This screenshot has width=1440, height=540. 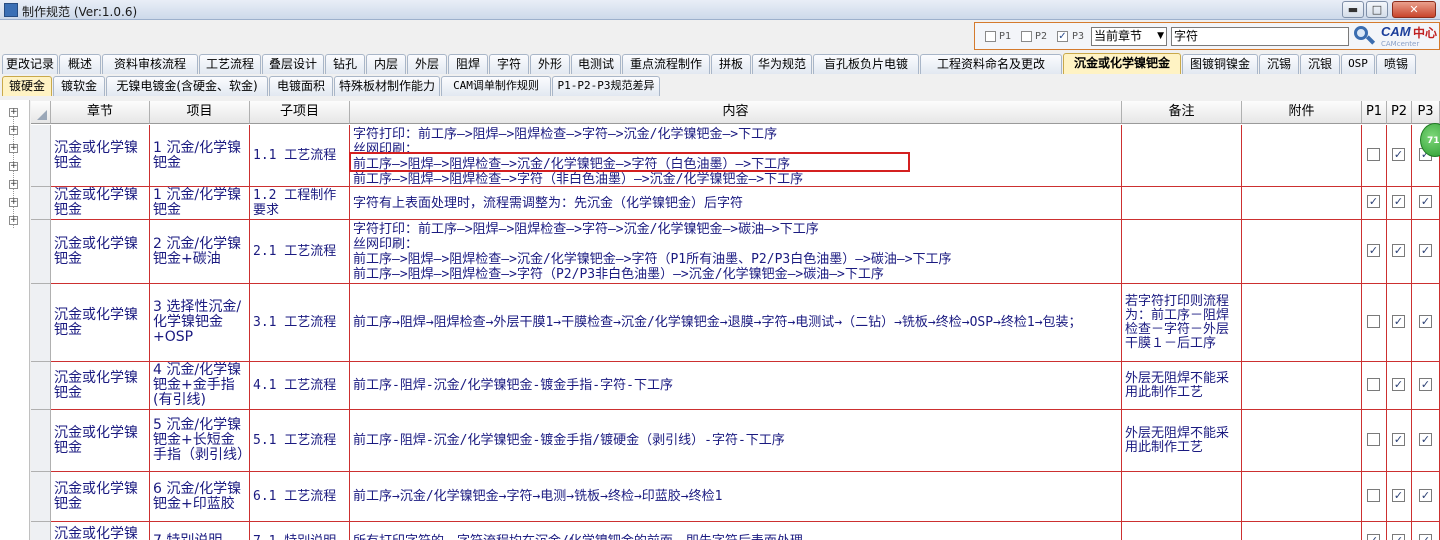 I want to click on p1-checkbox, so click(x=1373, y=154).